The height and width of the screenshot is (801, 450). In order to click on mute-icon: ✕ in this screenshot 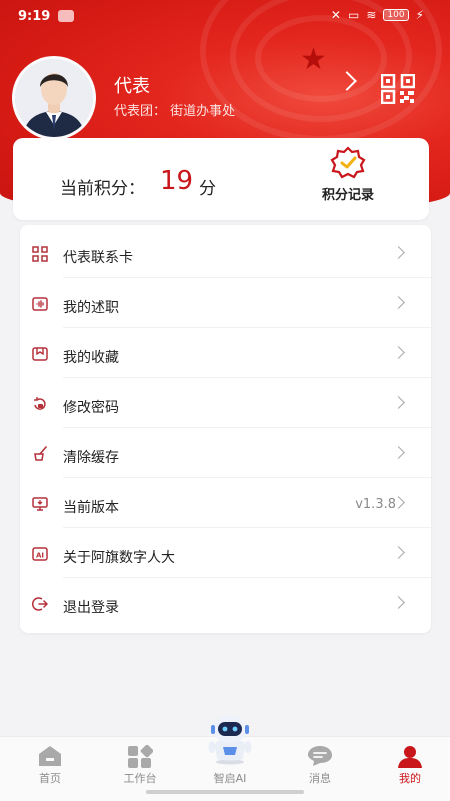, I will do `click(335, 15)`.